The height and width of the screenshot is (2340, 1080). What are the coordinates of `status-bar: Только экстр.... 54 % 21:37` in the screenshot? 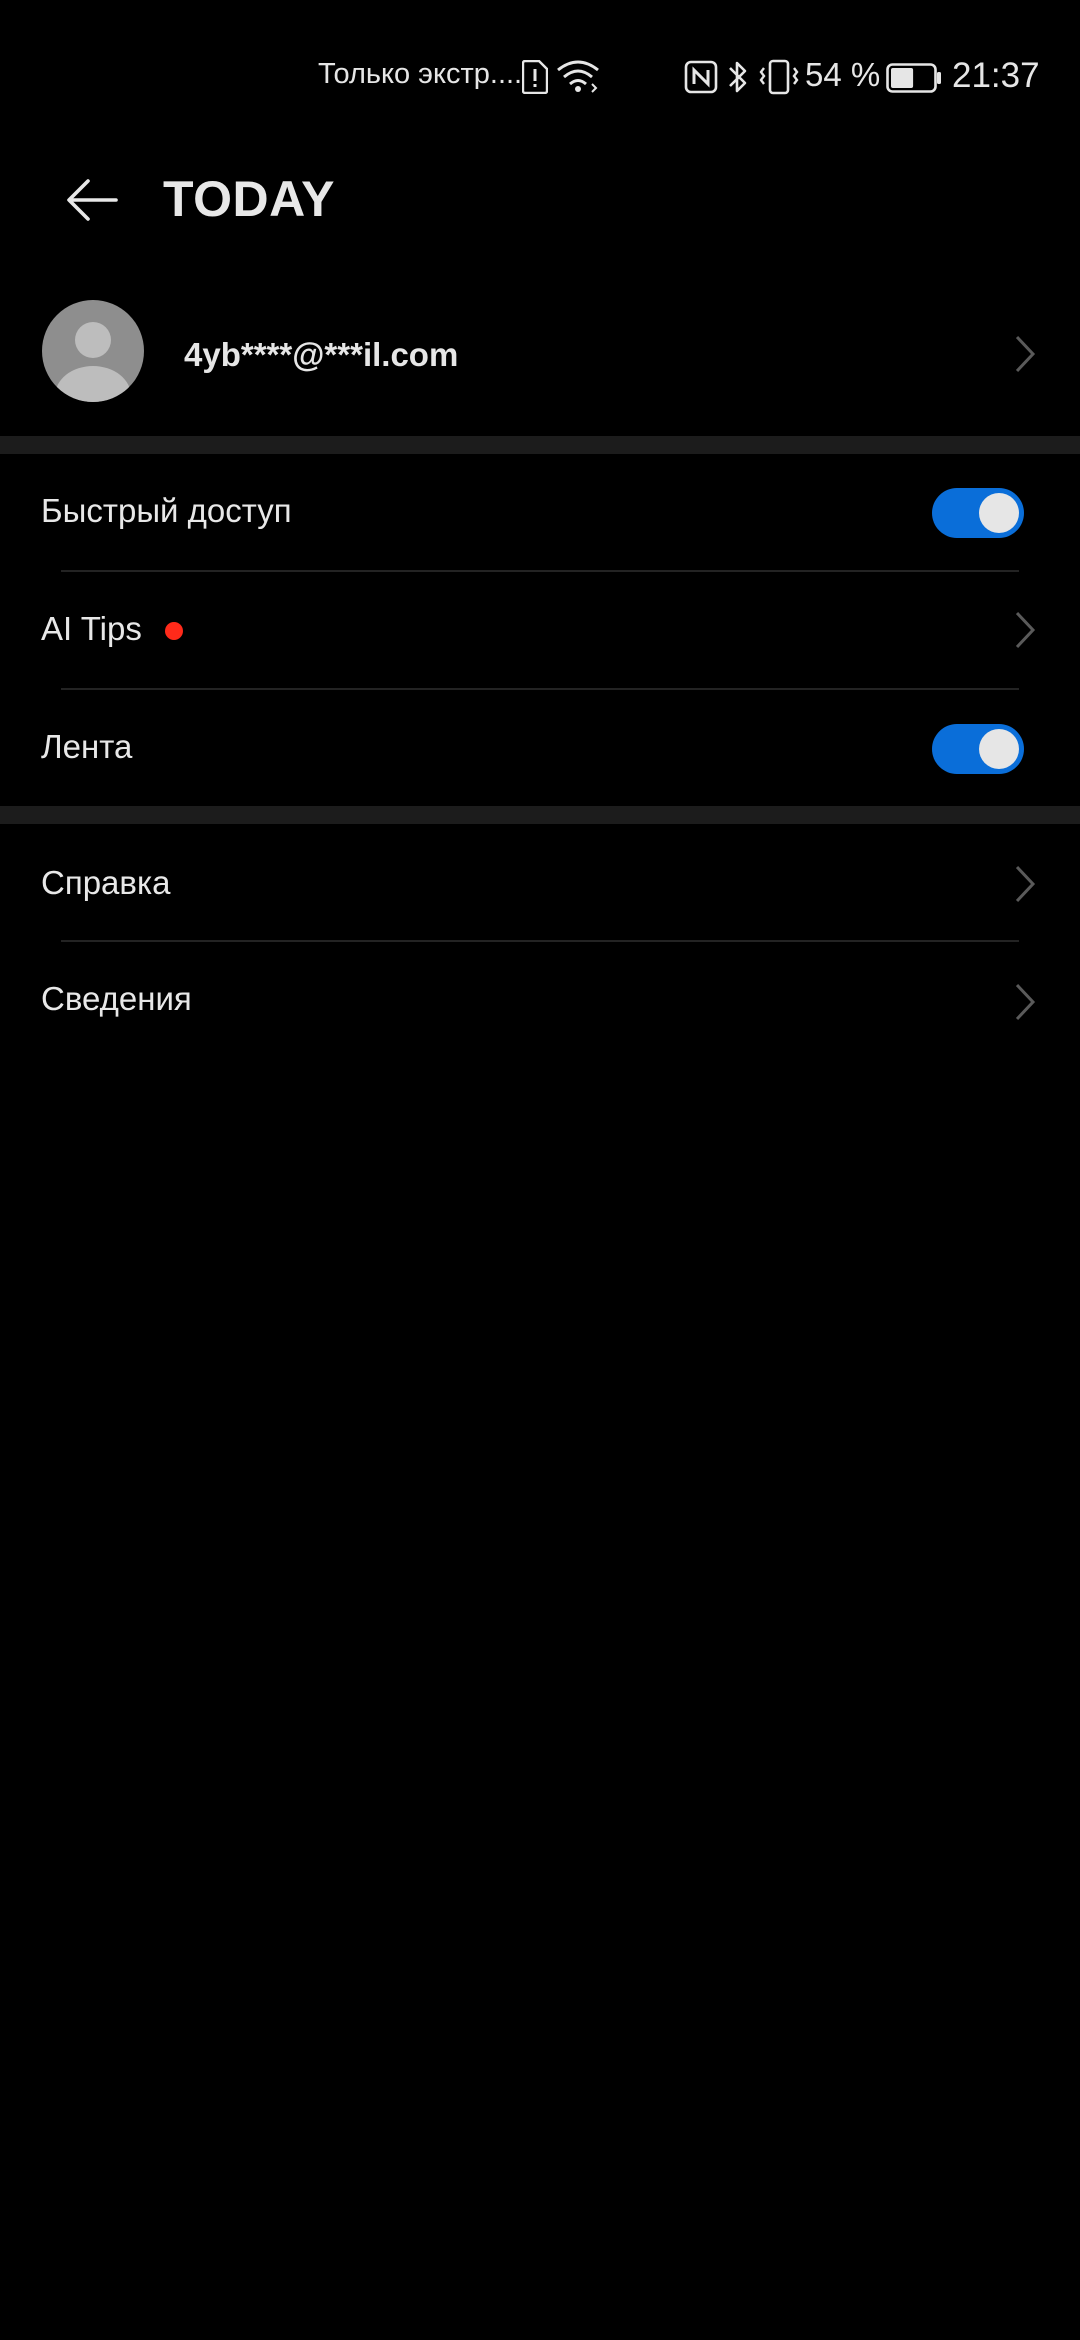 It's located at (540, 75).